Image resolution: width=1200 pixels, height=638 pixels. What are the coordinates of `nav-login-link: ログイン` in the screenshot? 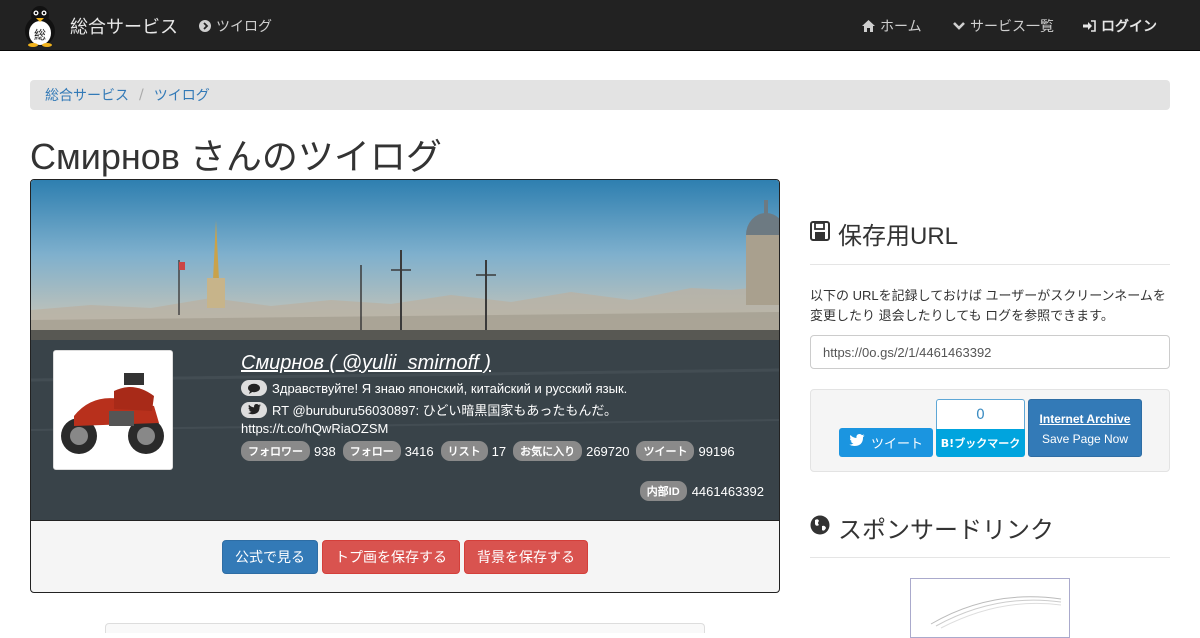 It's located at (1120, 26).